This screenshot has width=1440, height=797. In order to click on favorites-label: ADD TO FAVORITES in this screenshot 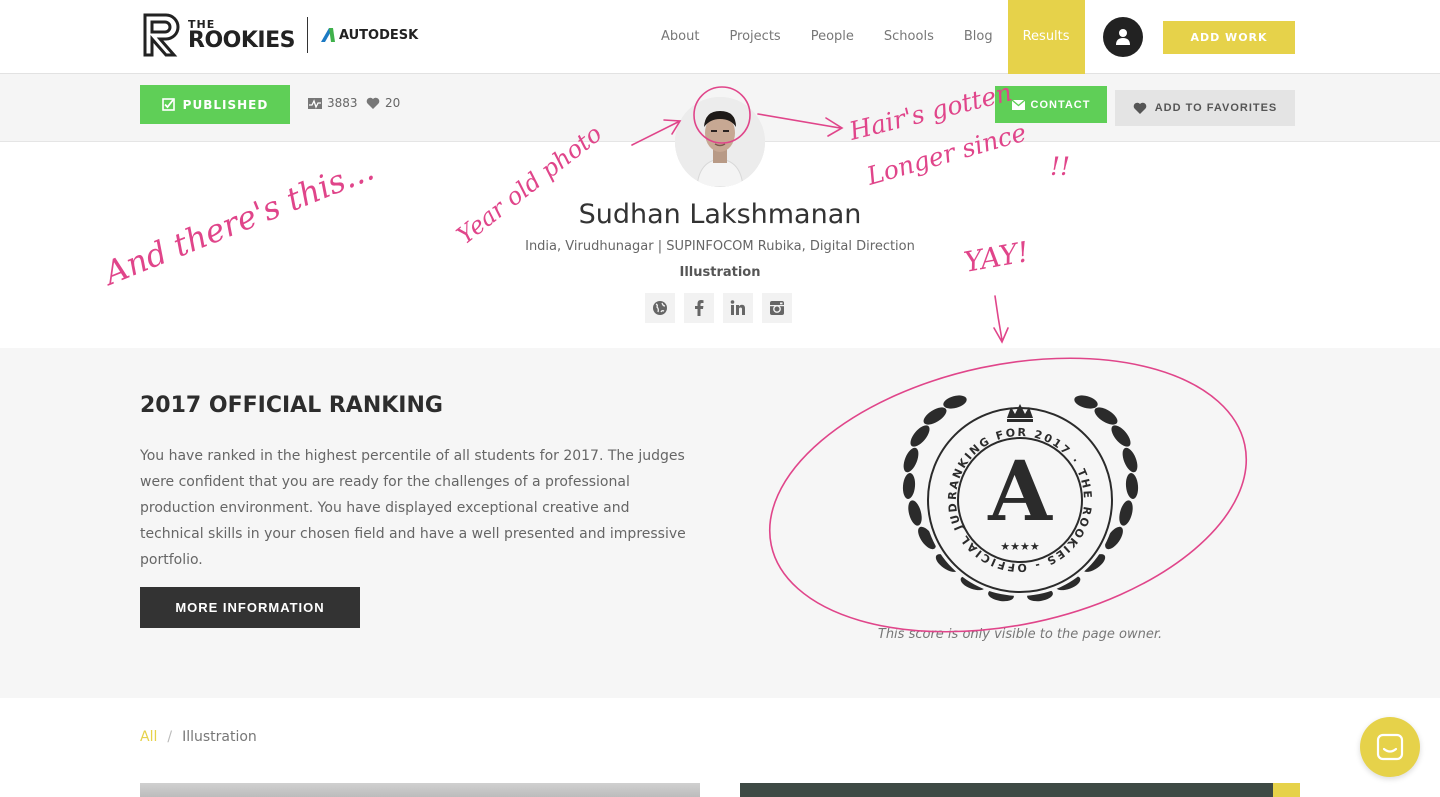, I will do `click(1216, 108)`.